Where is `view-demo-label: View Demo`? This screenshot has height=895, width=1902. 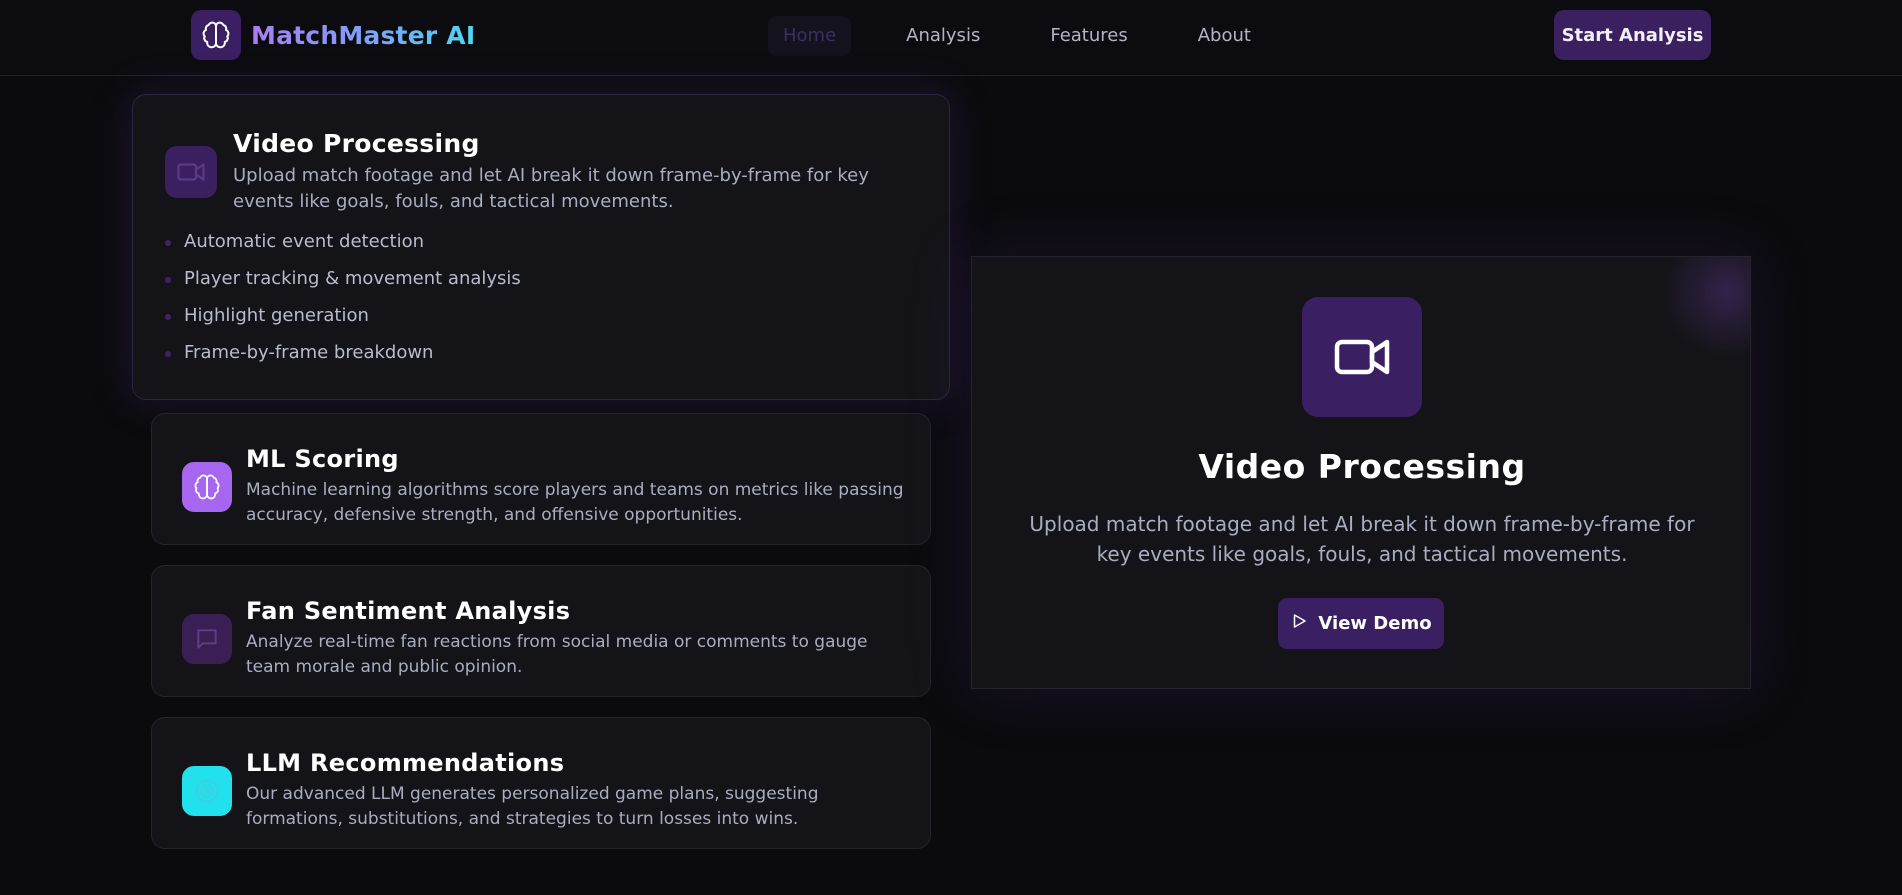
view-demo-label: View Demo is located at coordinates (1375, 623).